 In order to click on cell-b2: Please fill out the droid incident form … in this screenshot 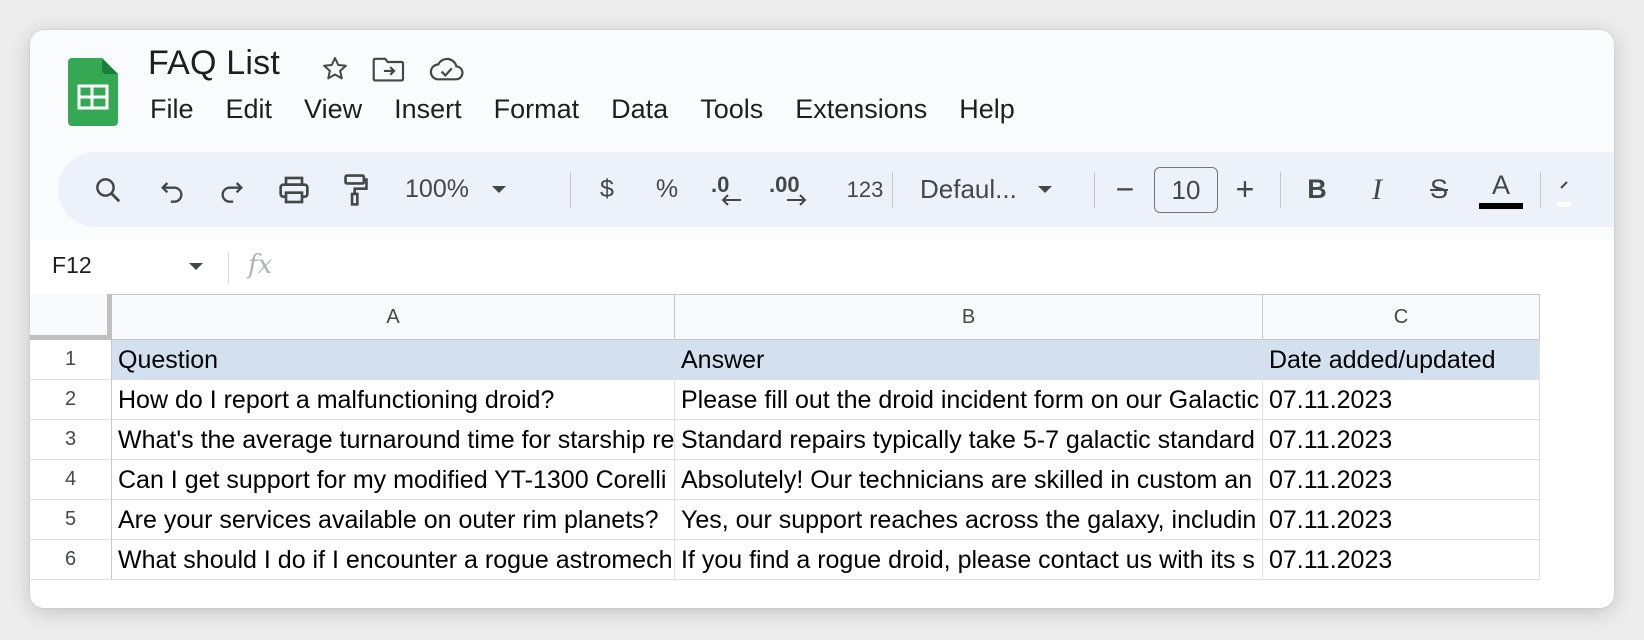, I will do `click(969, 400)`.